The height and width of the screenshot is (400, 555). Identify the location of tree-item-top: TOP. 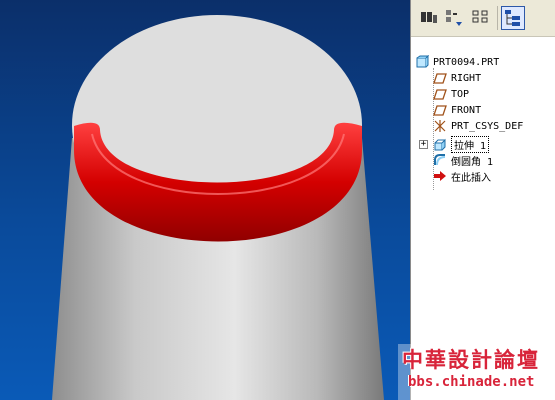
(451, 94).